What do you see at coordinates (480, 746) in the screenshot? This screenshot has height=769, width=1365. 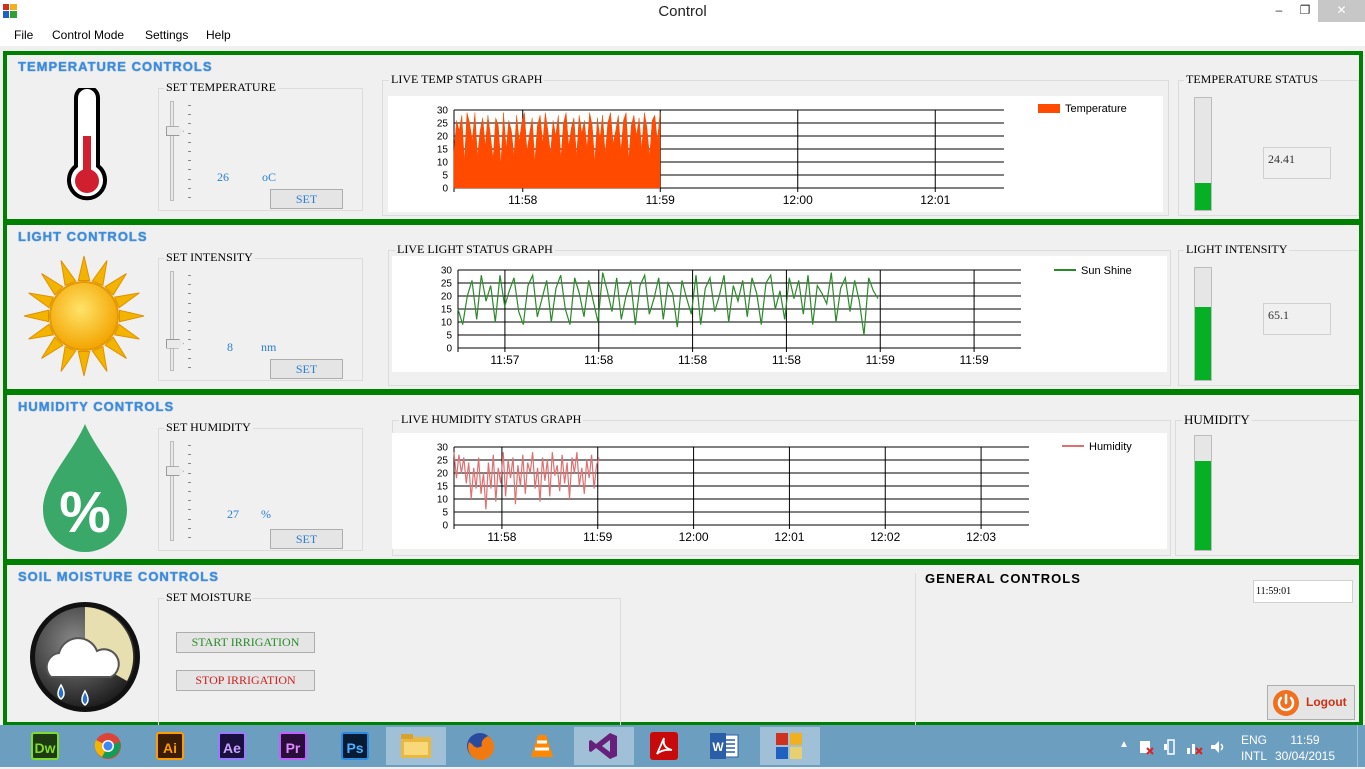 I see `taskbar-firefox` at bounding box center [480, 746].